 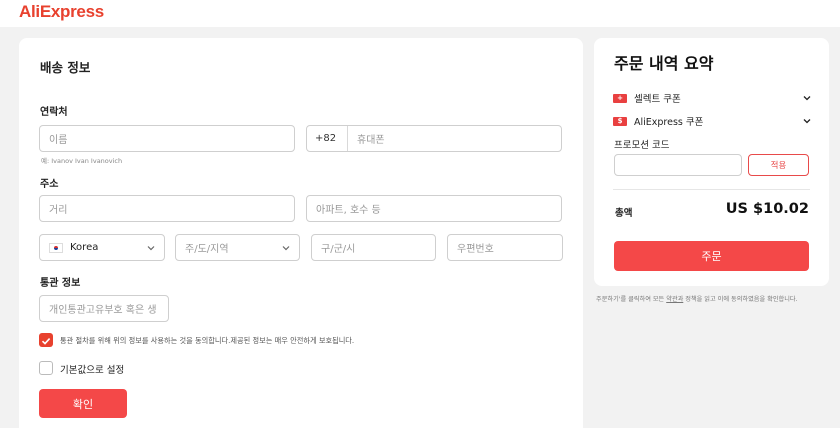 I want to click on apply-button: 적용, so click(x=778, y=165).